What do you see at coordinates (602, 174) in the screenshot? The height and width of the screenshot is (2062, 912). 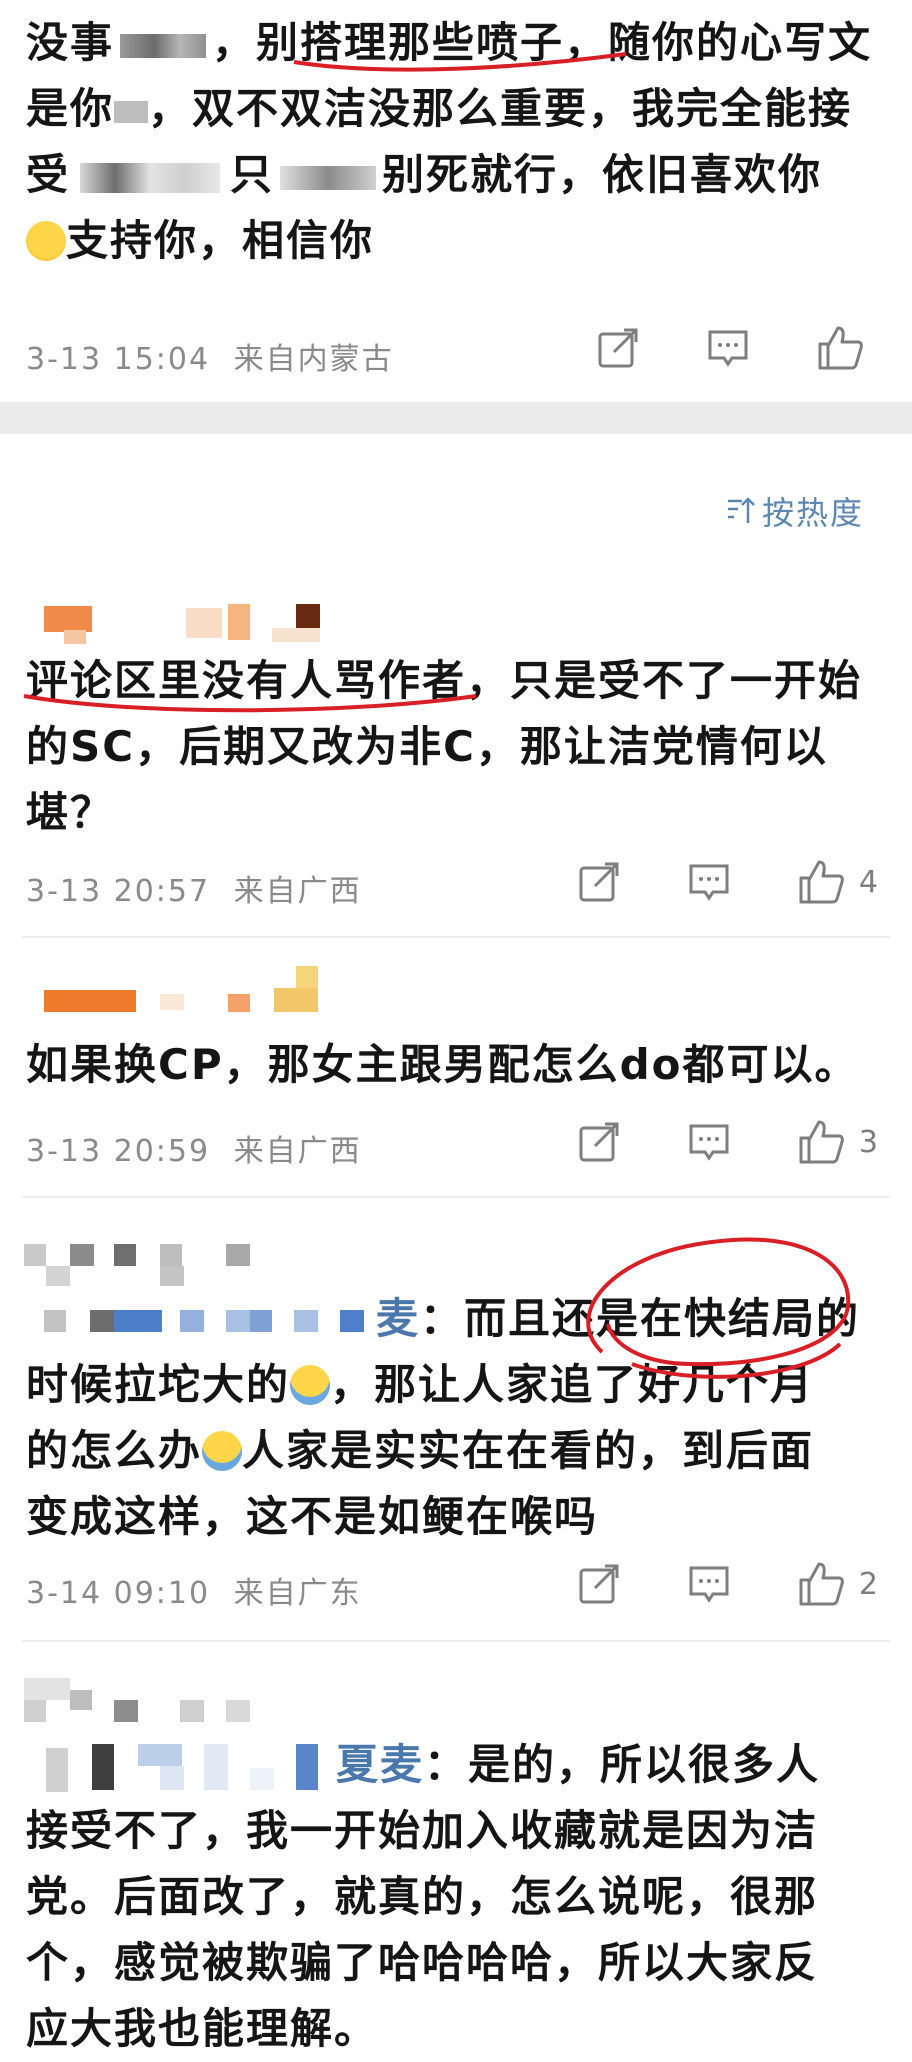 I see `comment-text-part: 别死就行，依旧喜欢你` at bounding box center [602, 174].